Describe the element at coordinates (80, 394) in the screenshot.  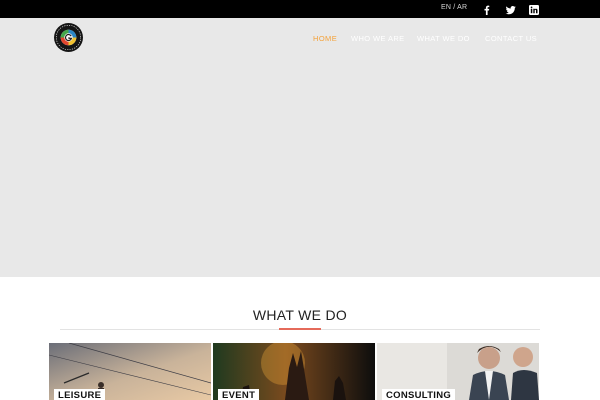
I see `service-label: LEISURE` at that location.